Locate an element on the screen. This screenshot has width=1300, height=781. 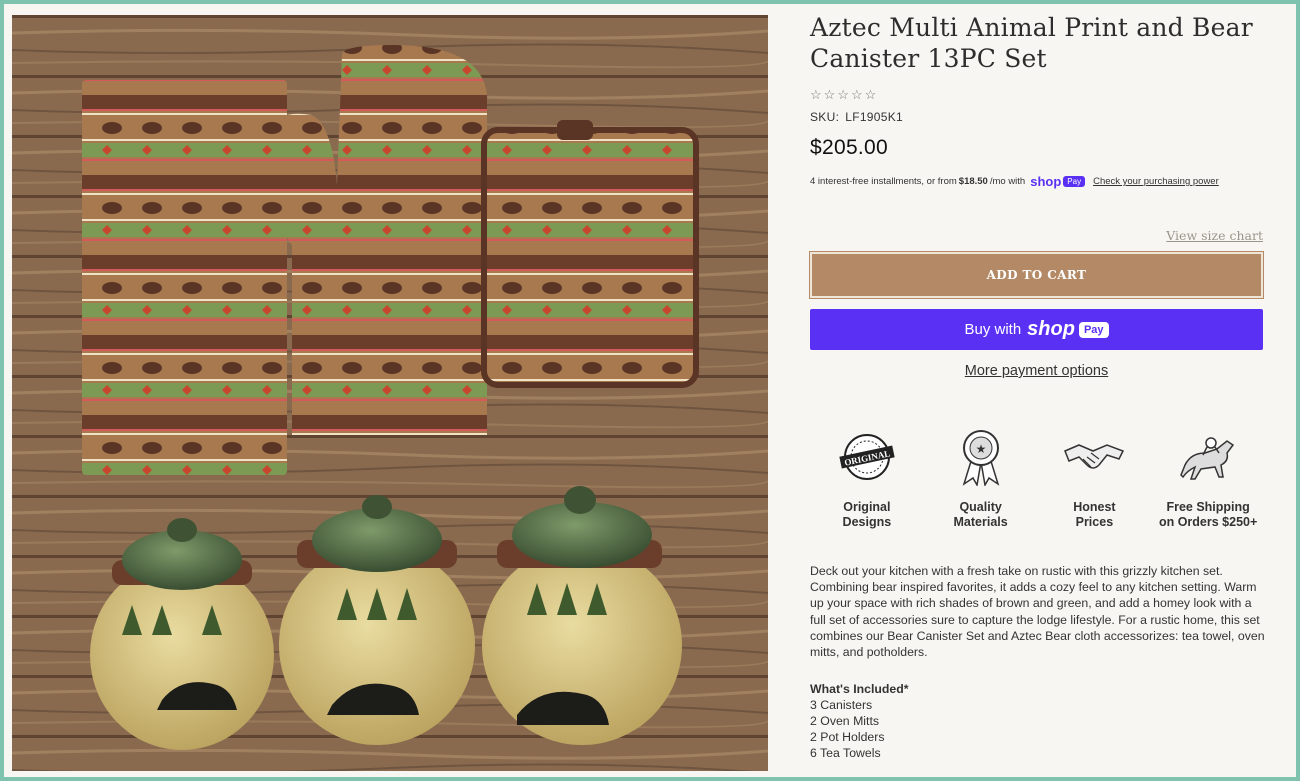
rating-stars: ☆ ☆ ☆ ☆ ☆ is located at coordinates (1037, 95).